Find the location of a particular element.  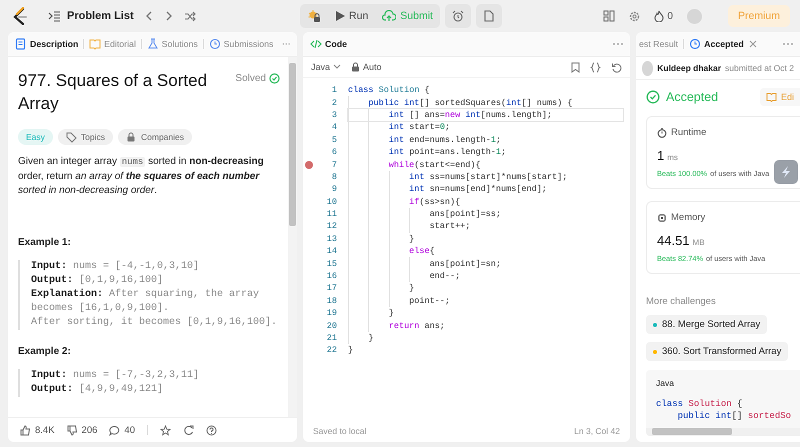

submission-time: submitted at Oct 2 is located at coordinates (759, 68).